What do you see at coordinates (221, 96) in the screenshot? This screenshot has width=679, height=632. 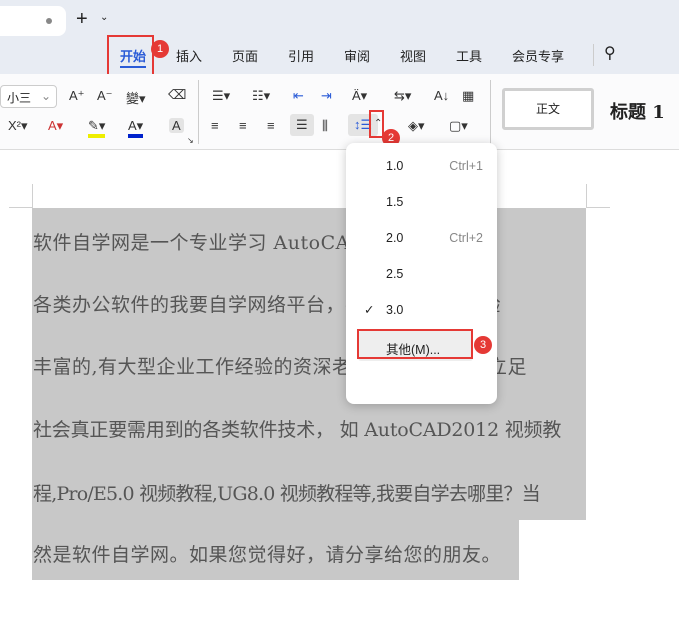 I see `bullets-icon: ☰▾` at bounding box center [221, 96].